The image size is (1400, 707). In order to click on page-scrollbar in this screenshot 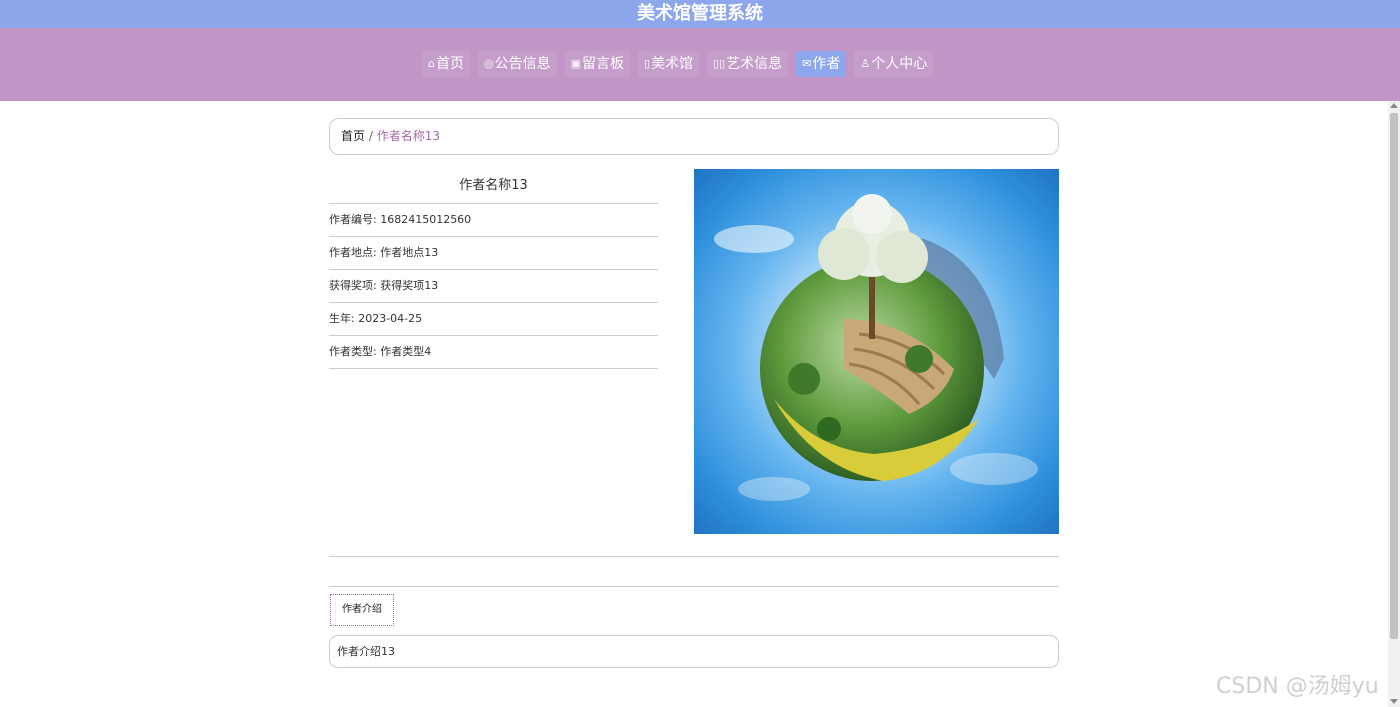, I will do `click(1394, 404)`.